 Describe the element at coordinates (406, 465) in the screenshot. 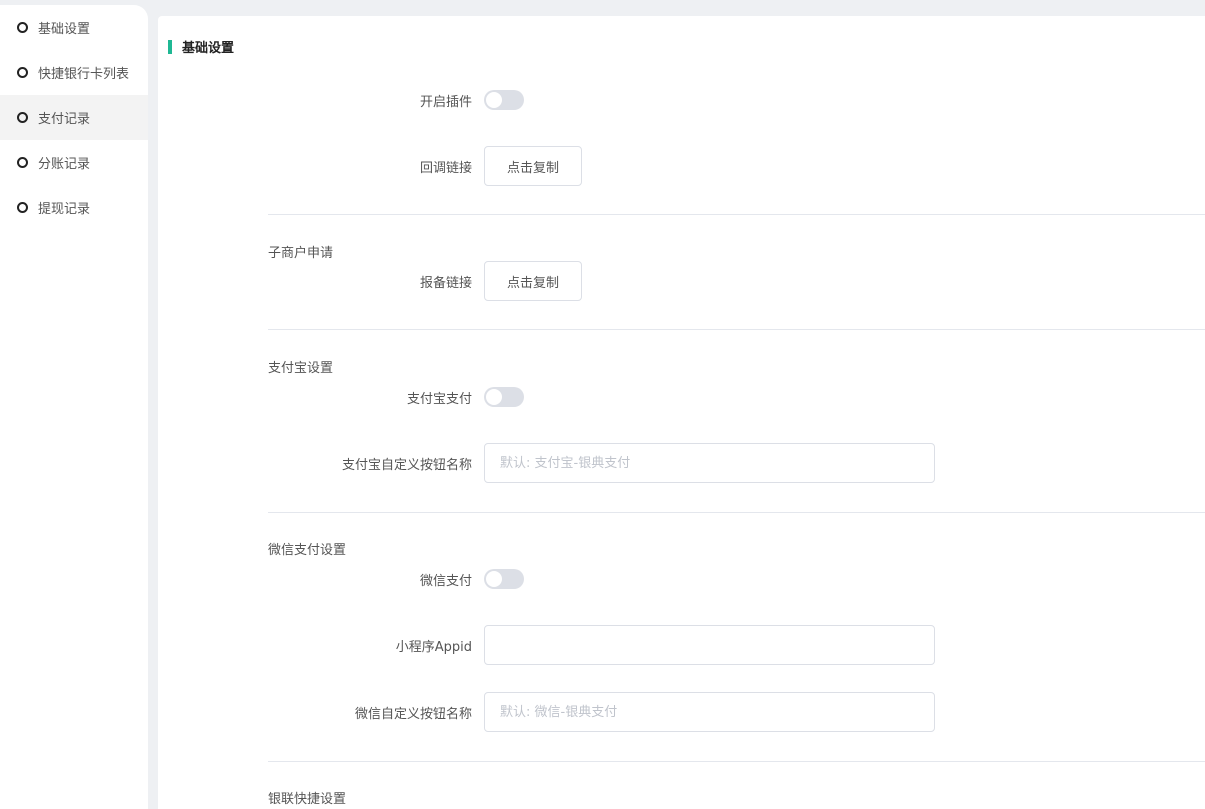

I see `alipay-name-label: 支付宝自定义按钮名称` at that location.